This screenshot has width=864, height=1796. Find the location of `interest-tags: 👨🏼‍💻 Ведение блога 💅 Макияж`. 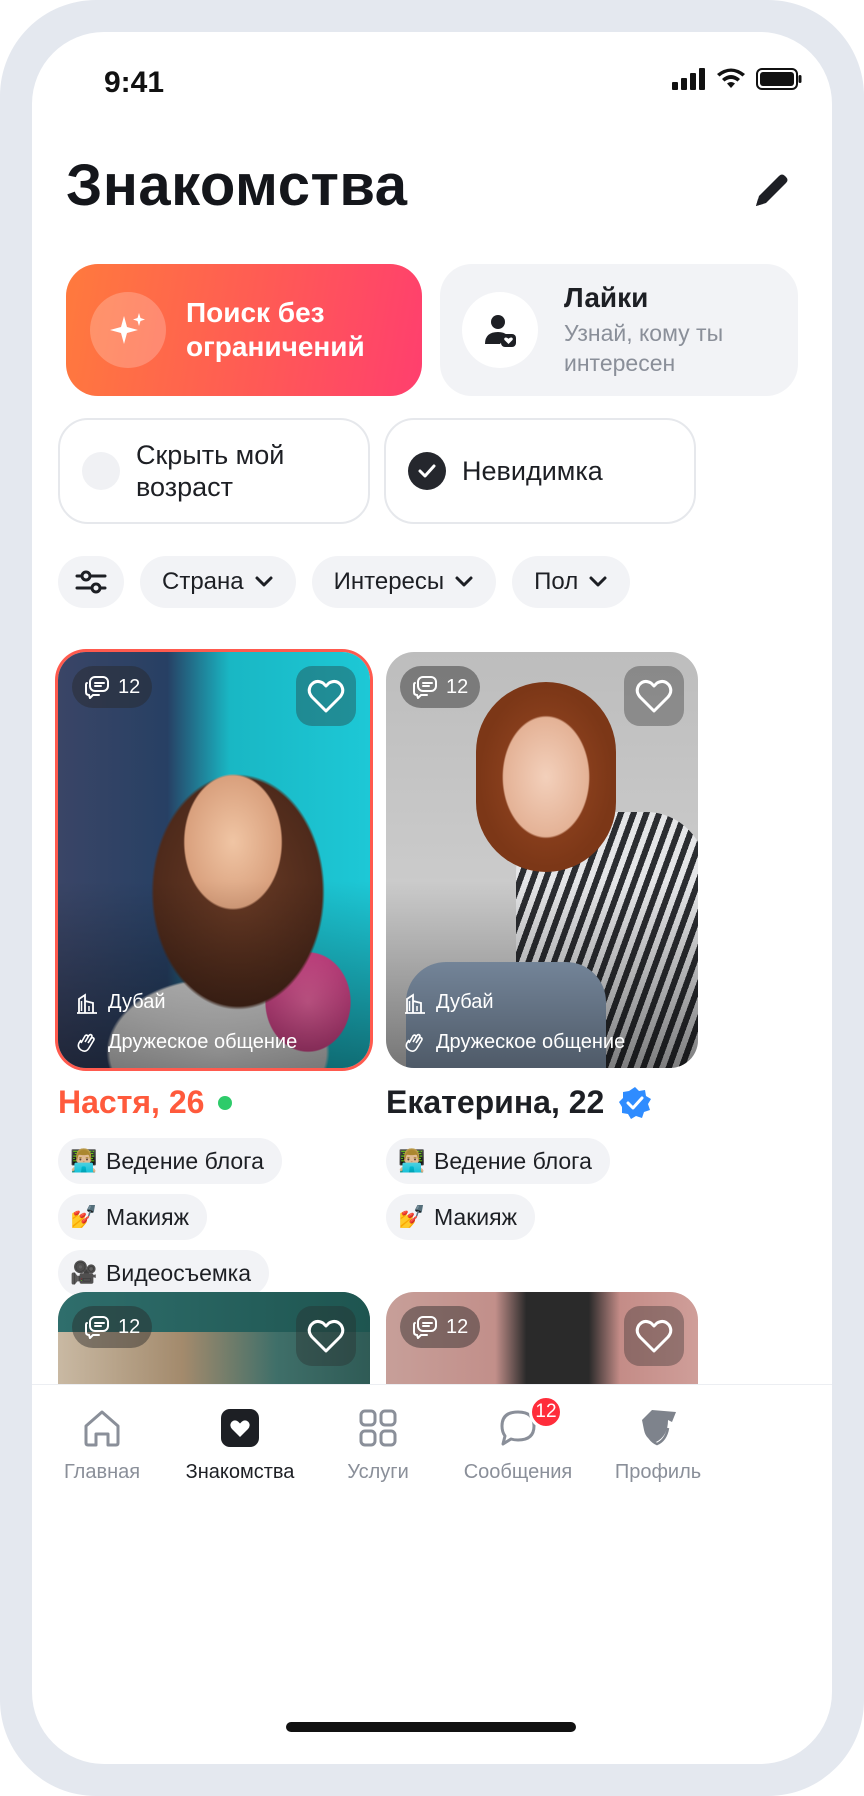

interest-tags: 👨🏼‍💻 Ведение блога 💅 Макияж is located at coordinates (498, 1189).